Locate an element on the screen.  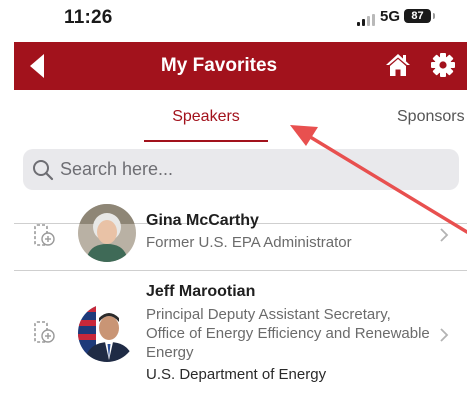
network-type: 5G is located at coordinates (390, 16).